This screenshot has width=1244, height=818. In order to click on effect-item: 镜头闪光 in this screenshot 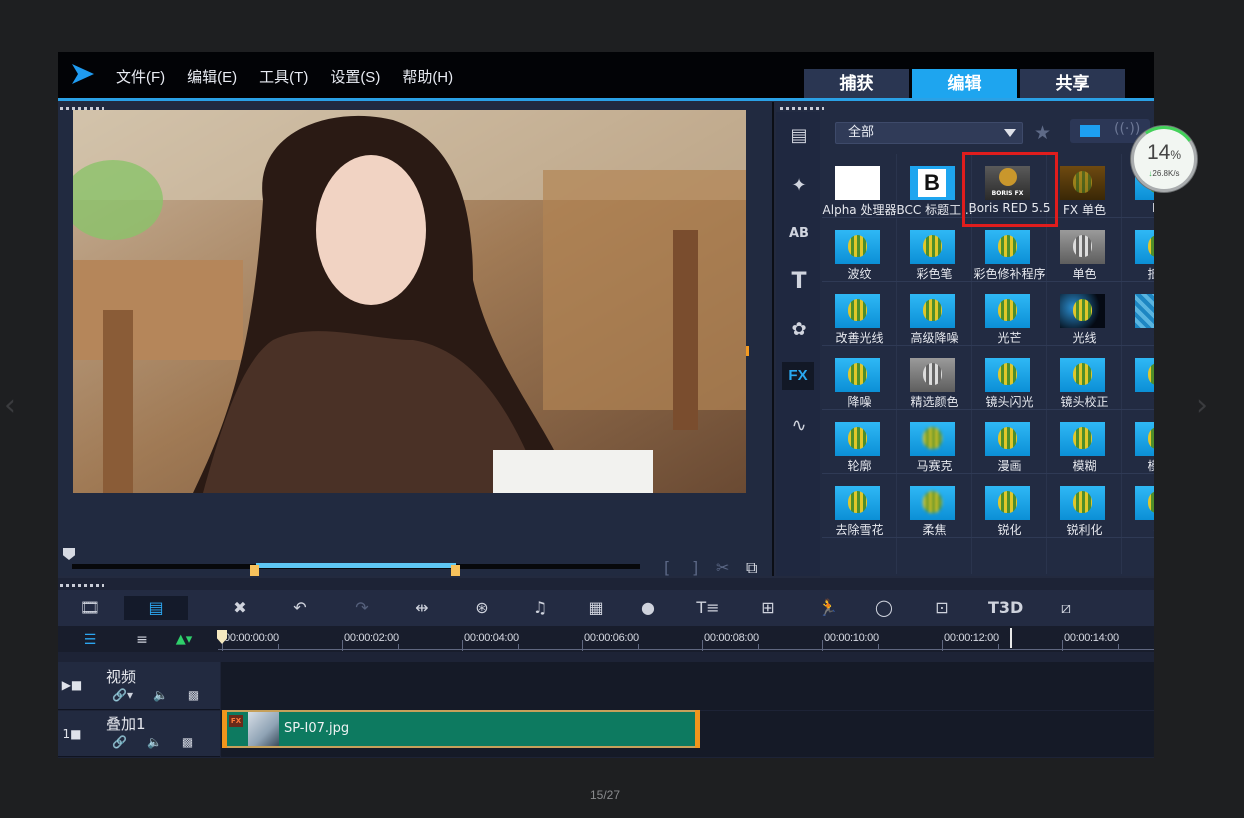, I will do `click(1009, 378)`.